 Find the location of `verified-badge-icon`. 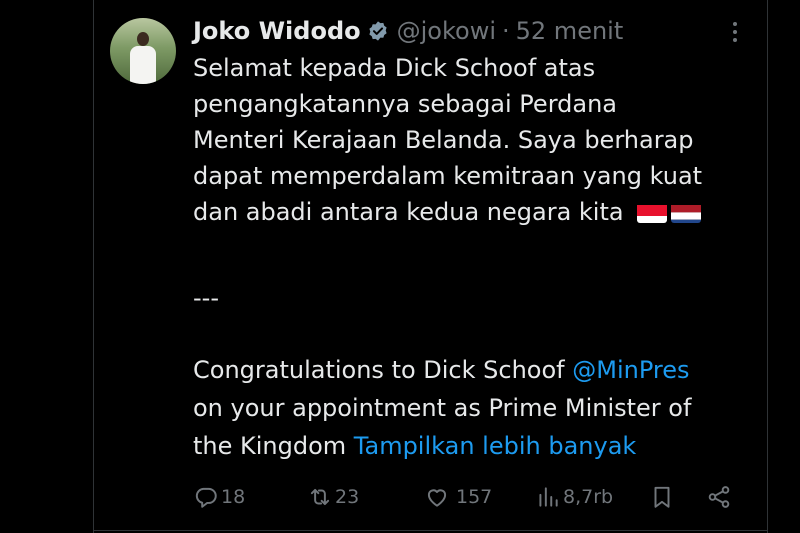

verified-badge-icon is located at coordinates (378, 31).